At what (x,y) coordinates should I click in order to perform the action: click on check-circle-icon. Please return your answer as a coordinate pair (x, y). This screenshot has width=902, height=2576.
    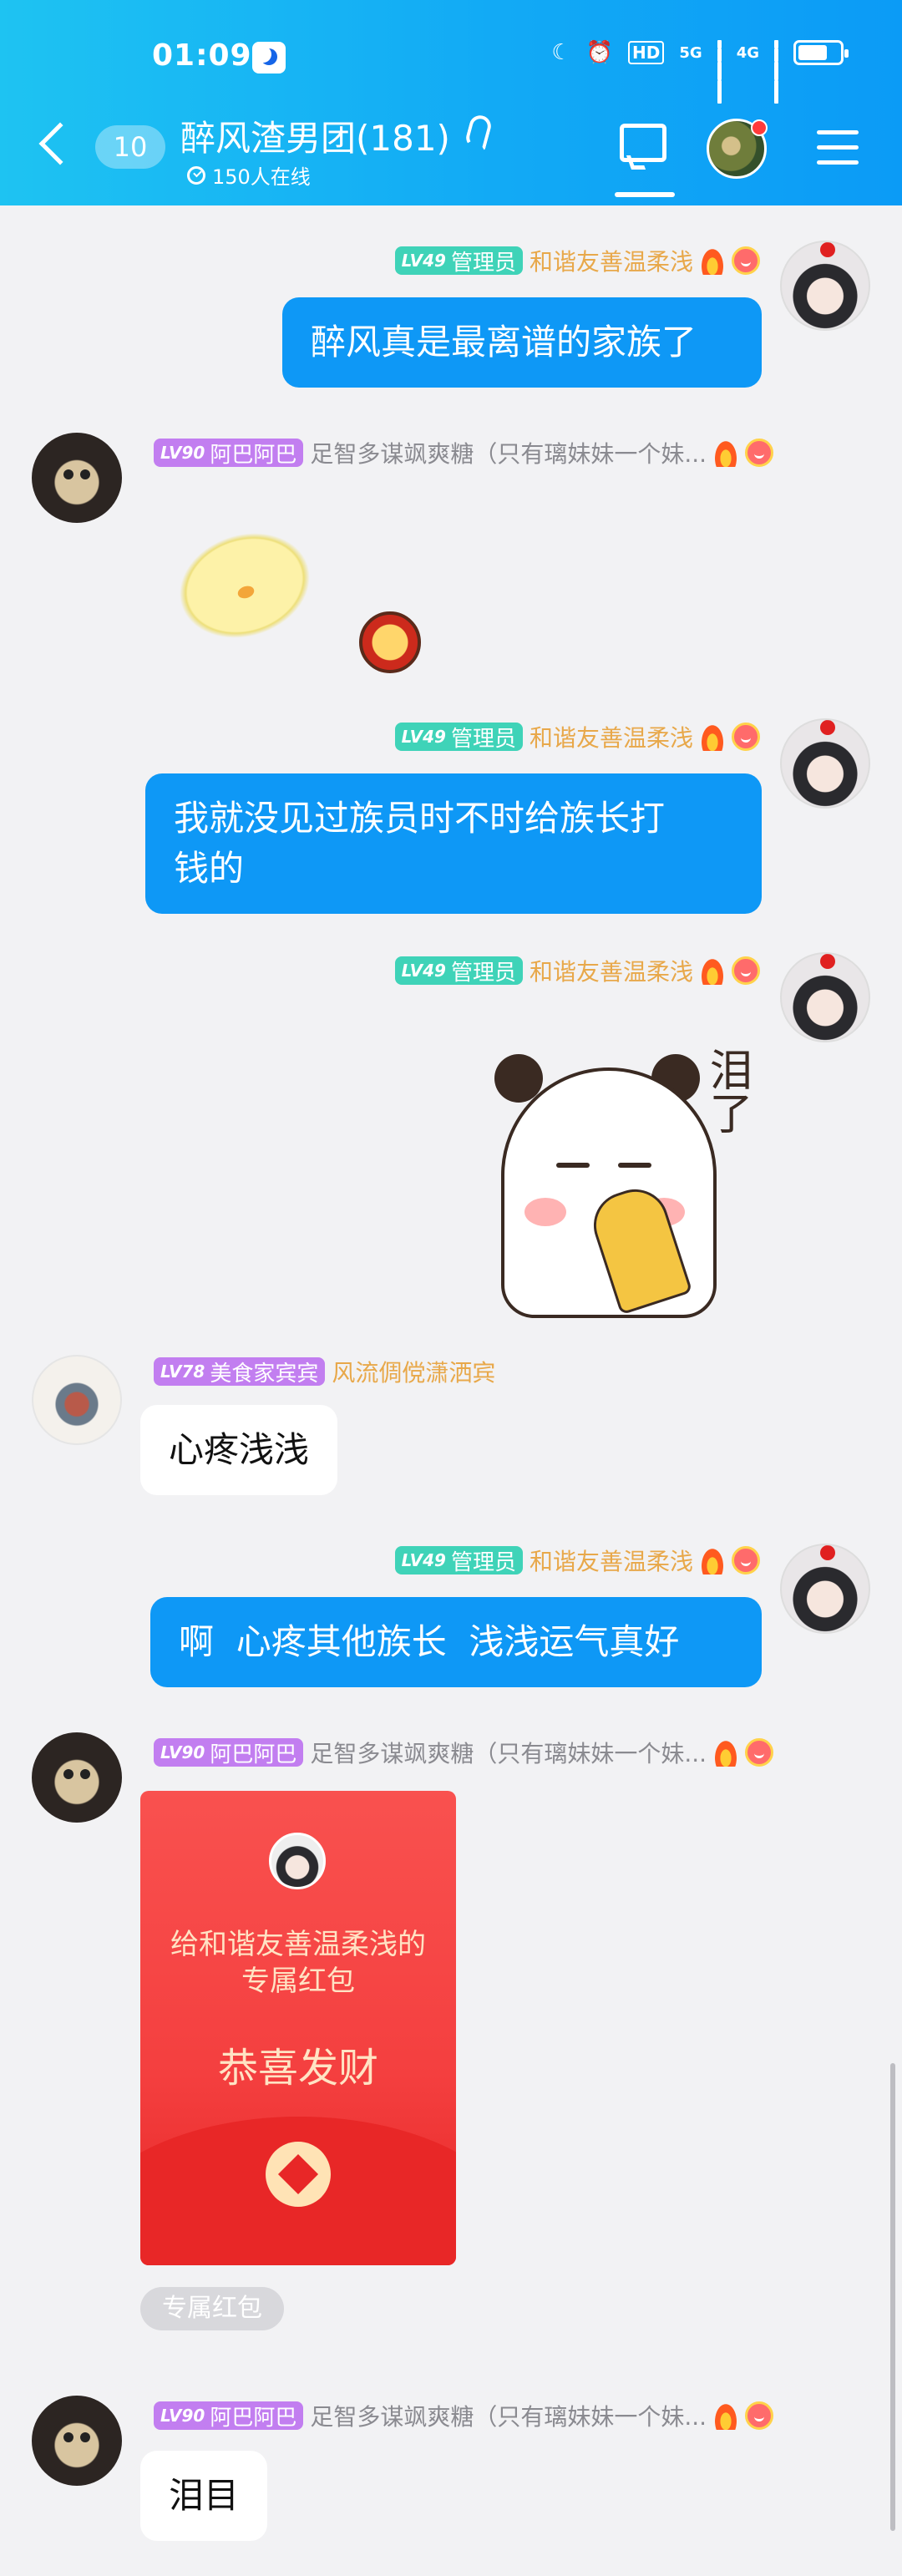
    Looking at the image, I should click on (196, 175).